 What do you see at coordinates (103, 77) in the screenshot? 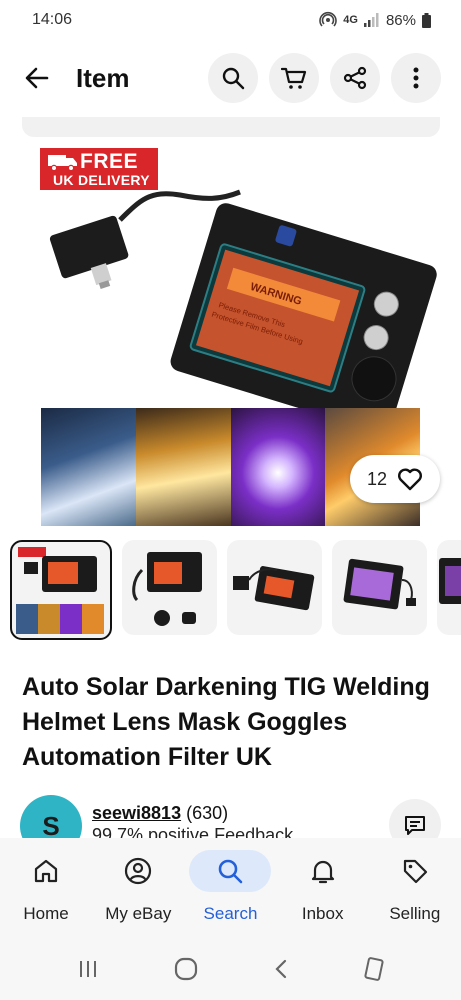
I see `page-title: Item` at bounding box center [103, 77].